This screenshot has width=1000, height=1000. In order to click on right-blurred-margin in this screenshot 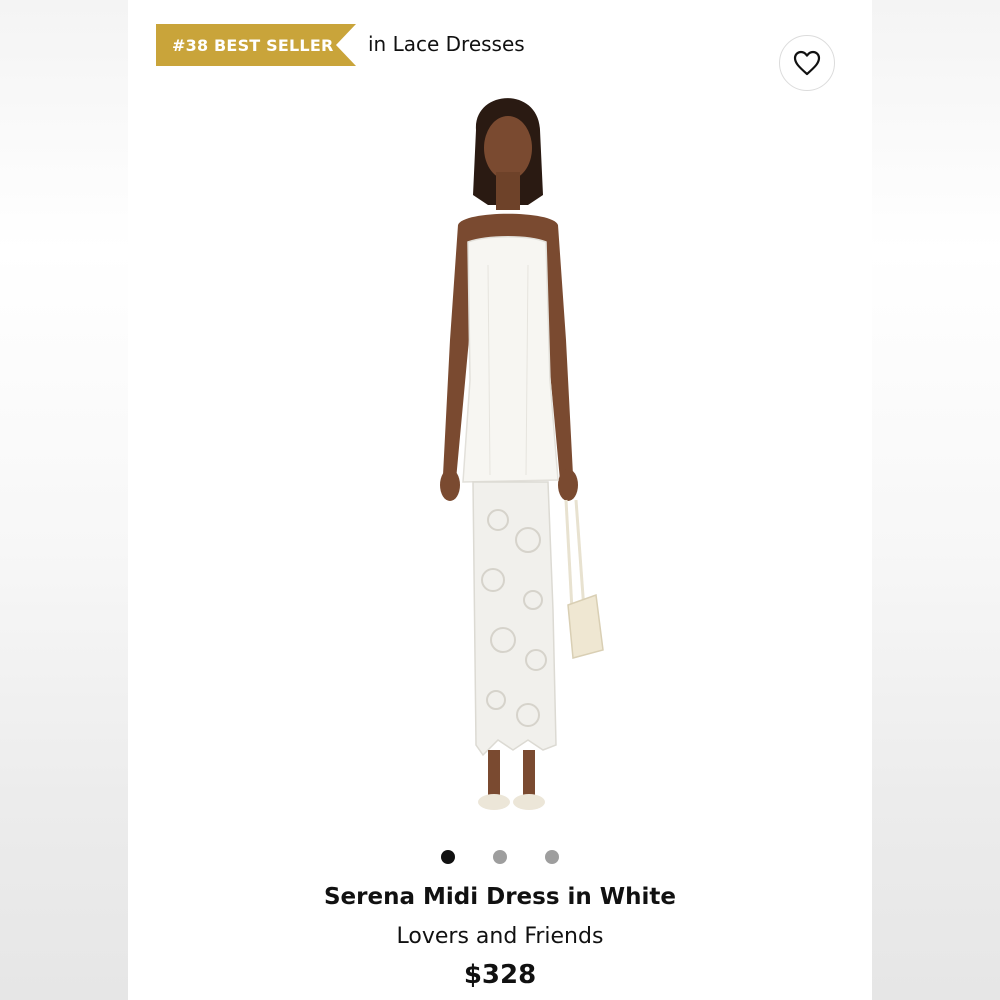, I will do `click(936, 500)`.